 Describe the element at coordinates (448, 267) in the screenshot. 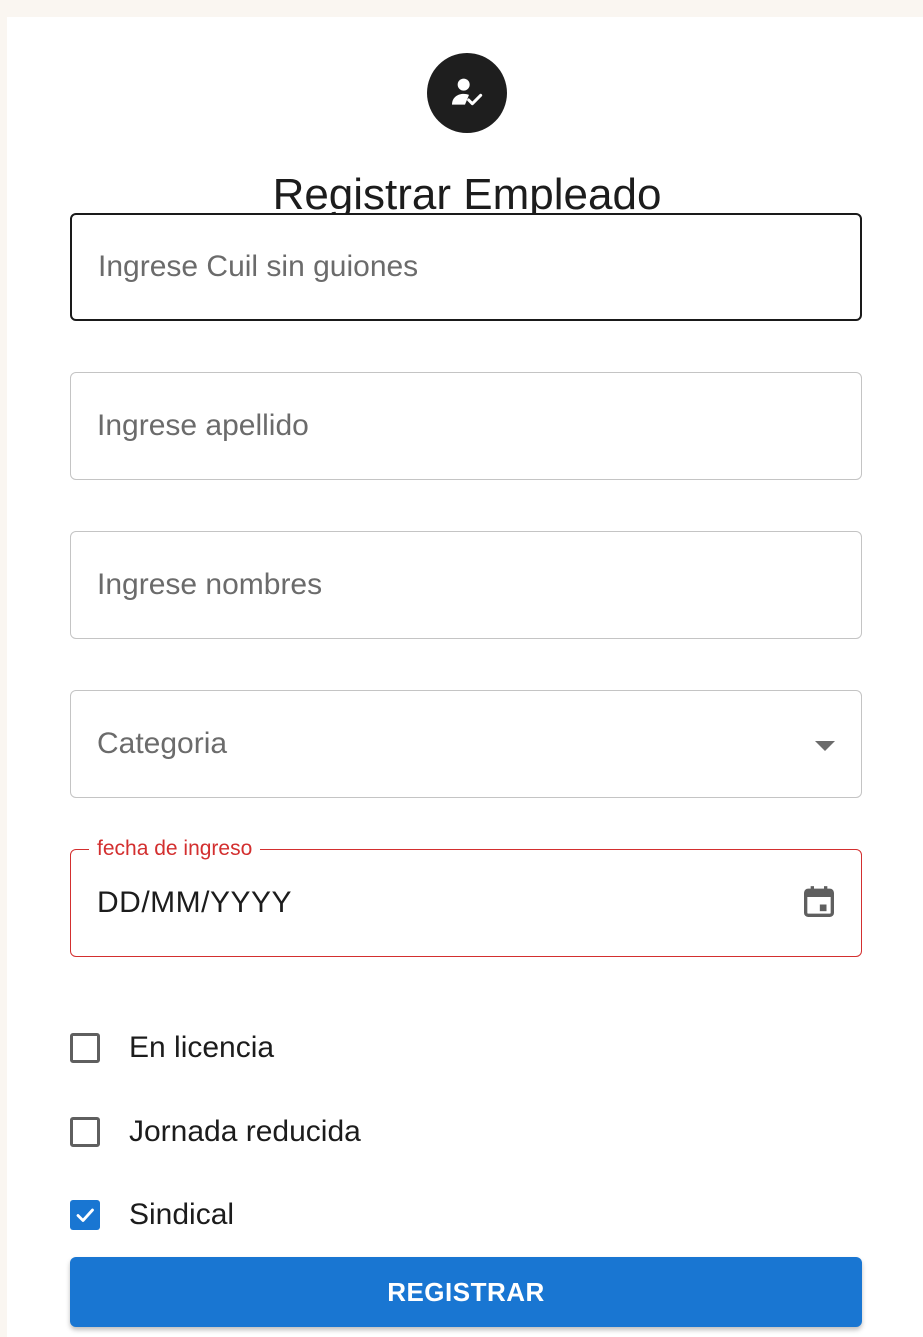

I see `cuil-input` at that location.